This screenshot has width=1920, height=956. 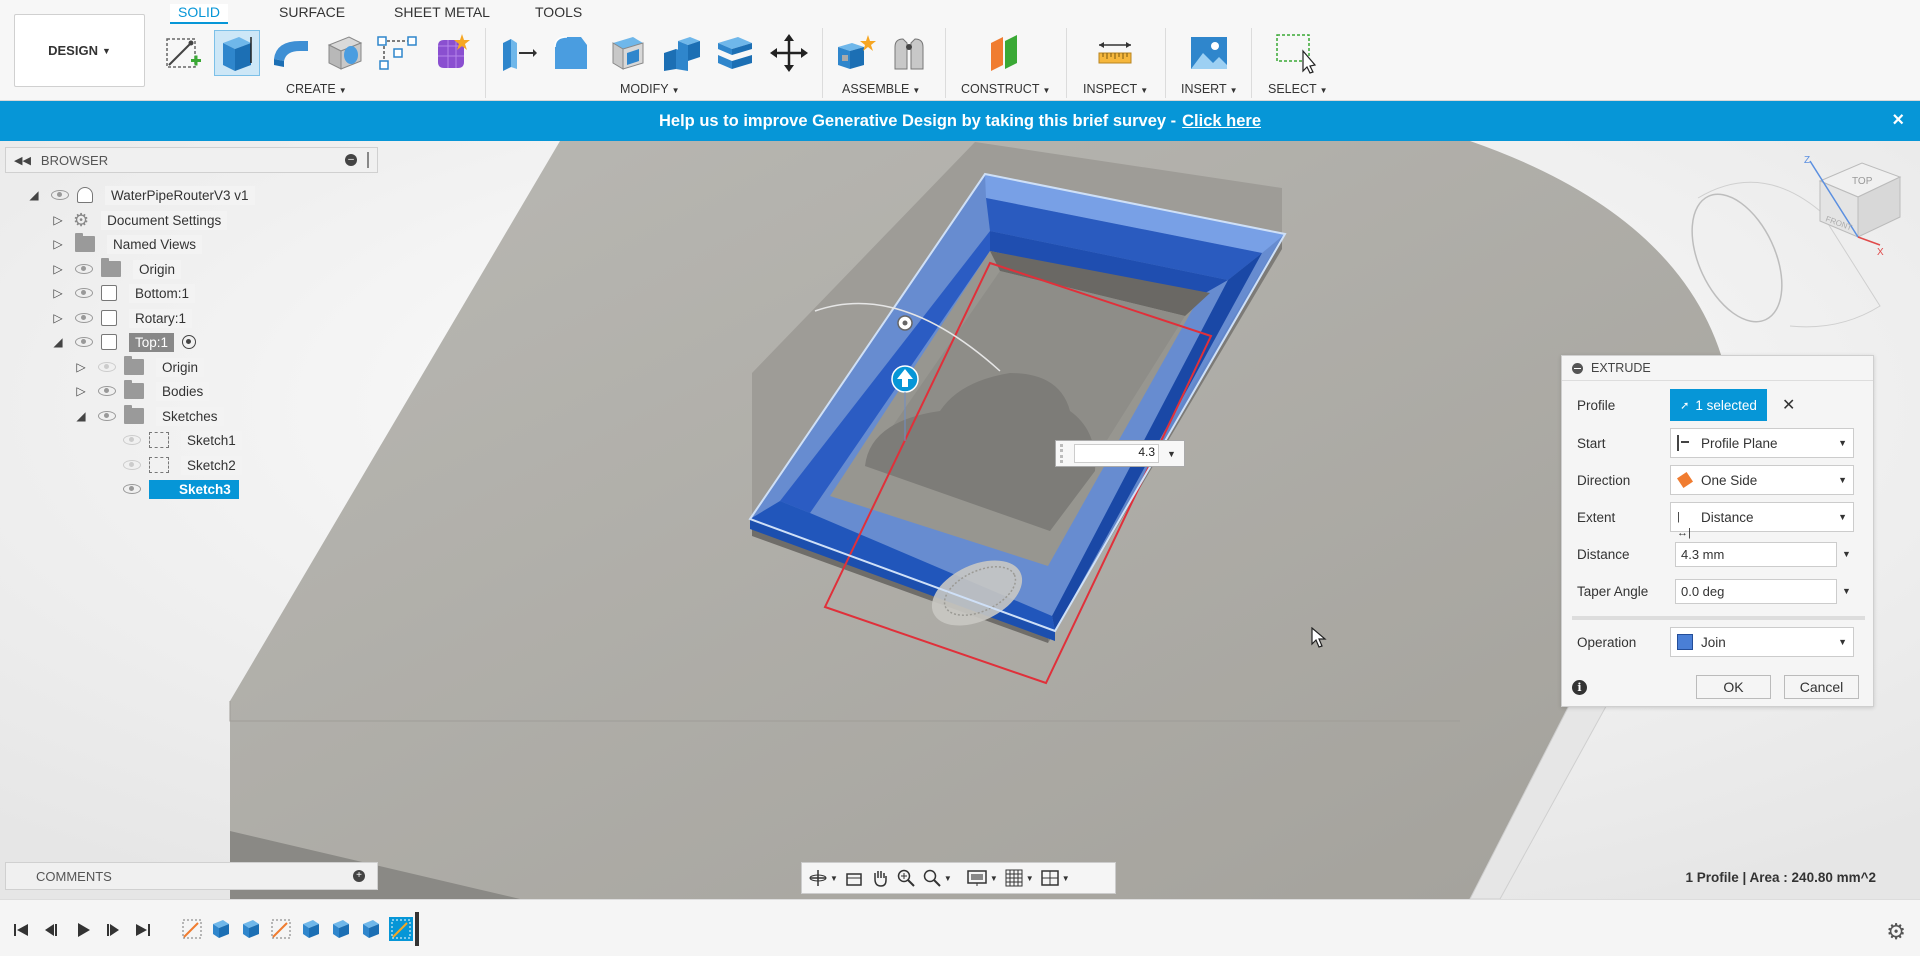 What do you see at coordinates (854, 878) in the screenshot?
I see `look-at-button` at bounding box center [854, 878].